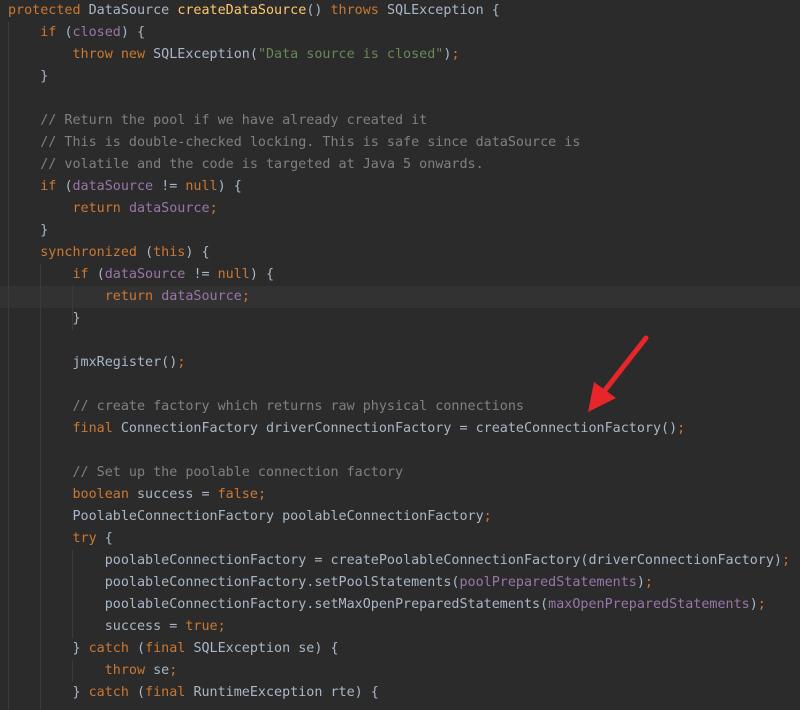 The height and width of the screenshot is (710, 800). What do you see at coordinates (169, 252) in the screenshot?
I see `code-token: this` at bounding box center [169, 252].